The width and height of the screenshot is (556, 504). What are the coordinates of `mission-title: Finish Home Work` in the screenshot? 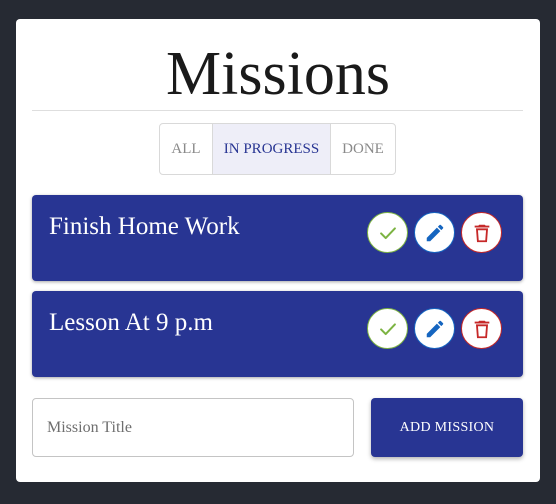 It's located at (144, 226).